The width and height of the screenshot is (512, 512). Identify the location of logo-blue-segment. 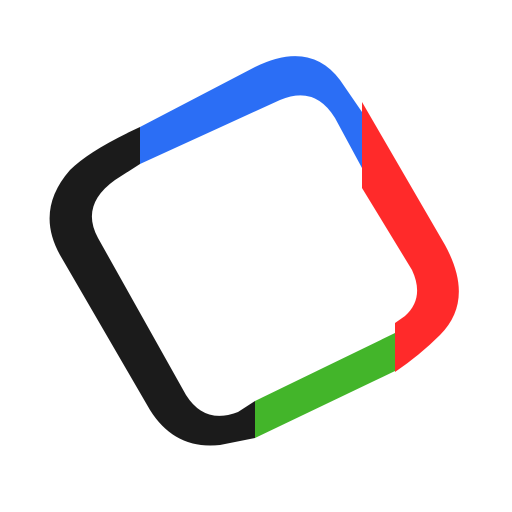
(251, 112).